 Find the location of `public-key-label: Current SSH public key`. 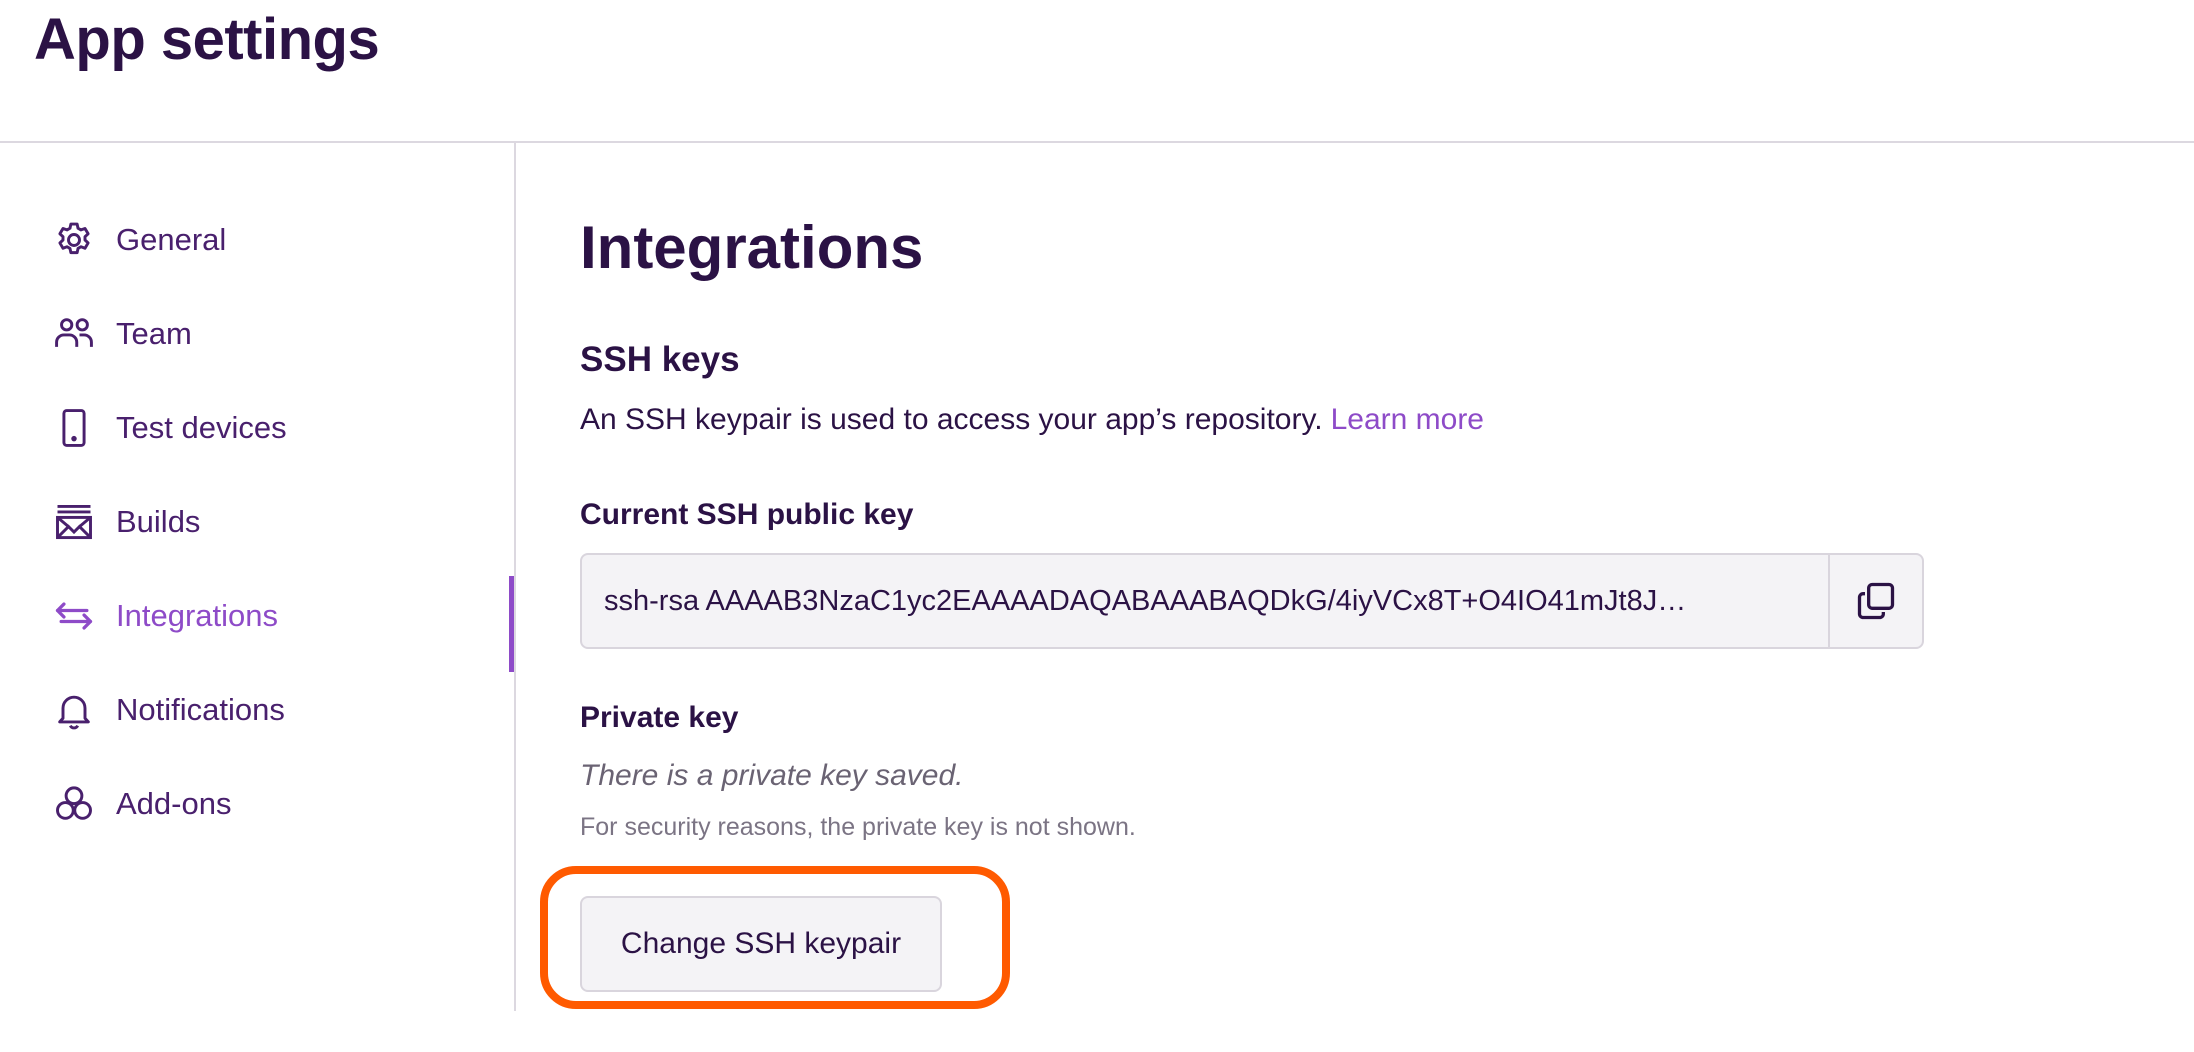

public-key-label: Current SSH public key is located at coordinates (747, 514).